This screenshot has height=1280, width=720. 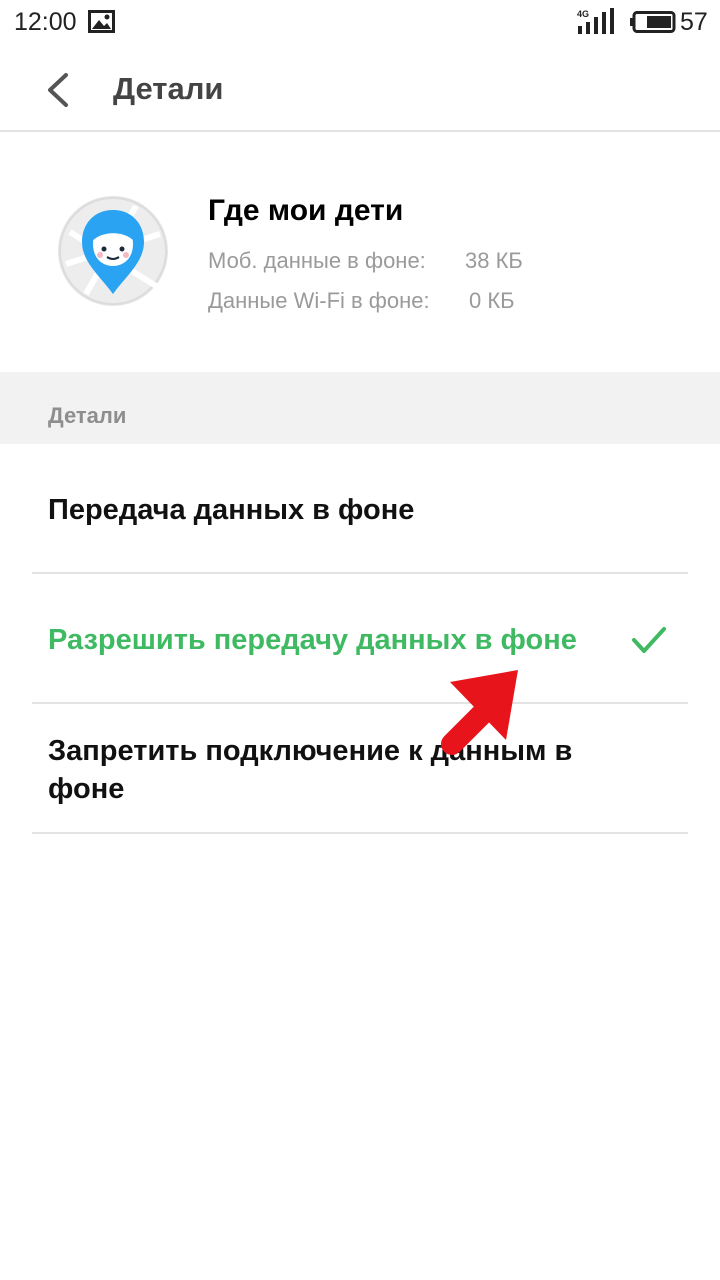 What do you see at coordinates (595, 21) in the screenshot?
I see `signal-icon: 4G` at bounding box center [595, 21].